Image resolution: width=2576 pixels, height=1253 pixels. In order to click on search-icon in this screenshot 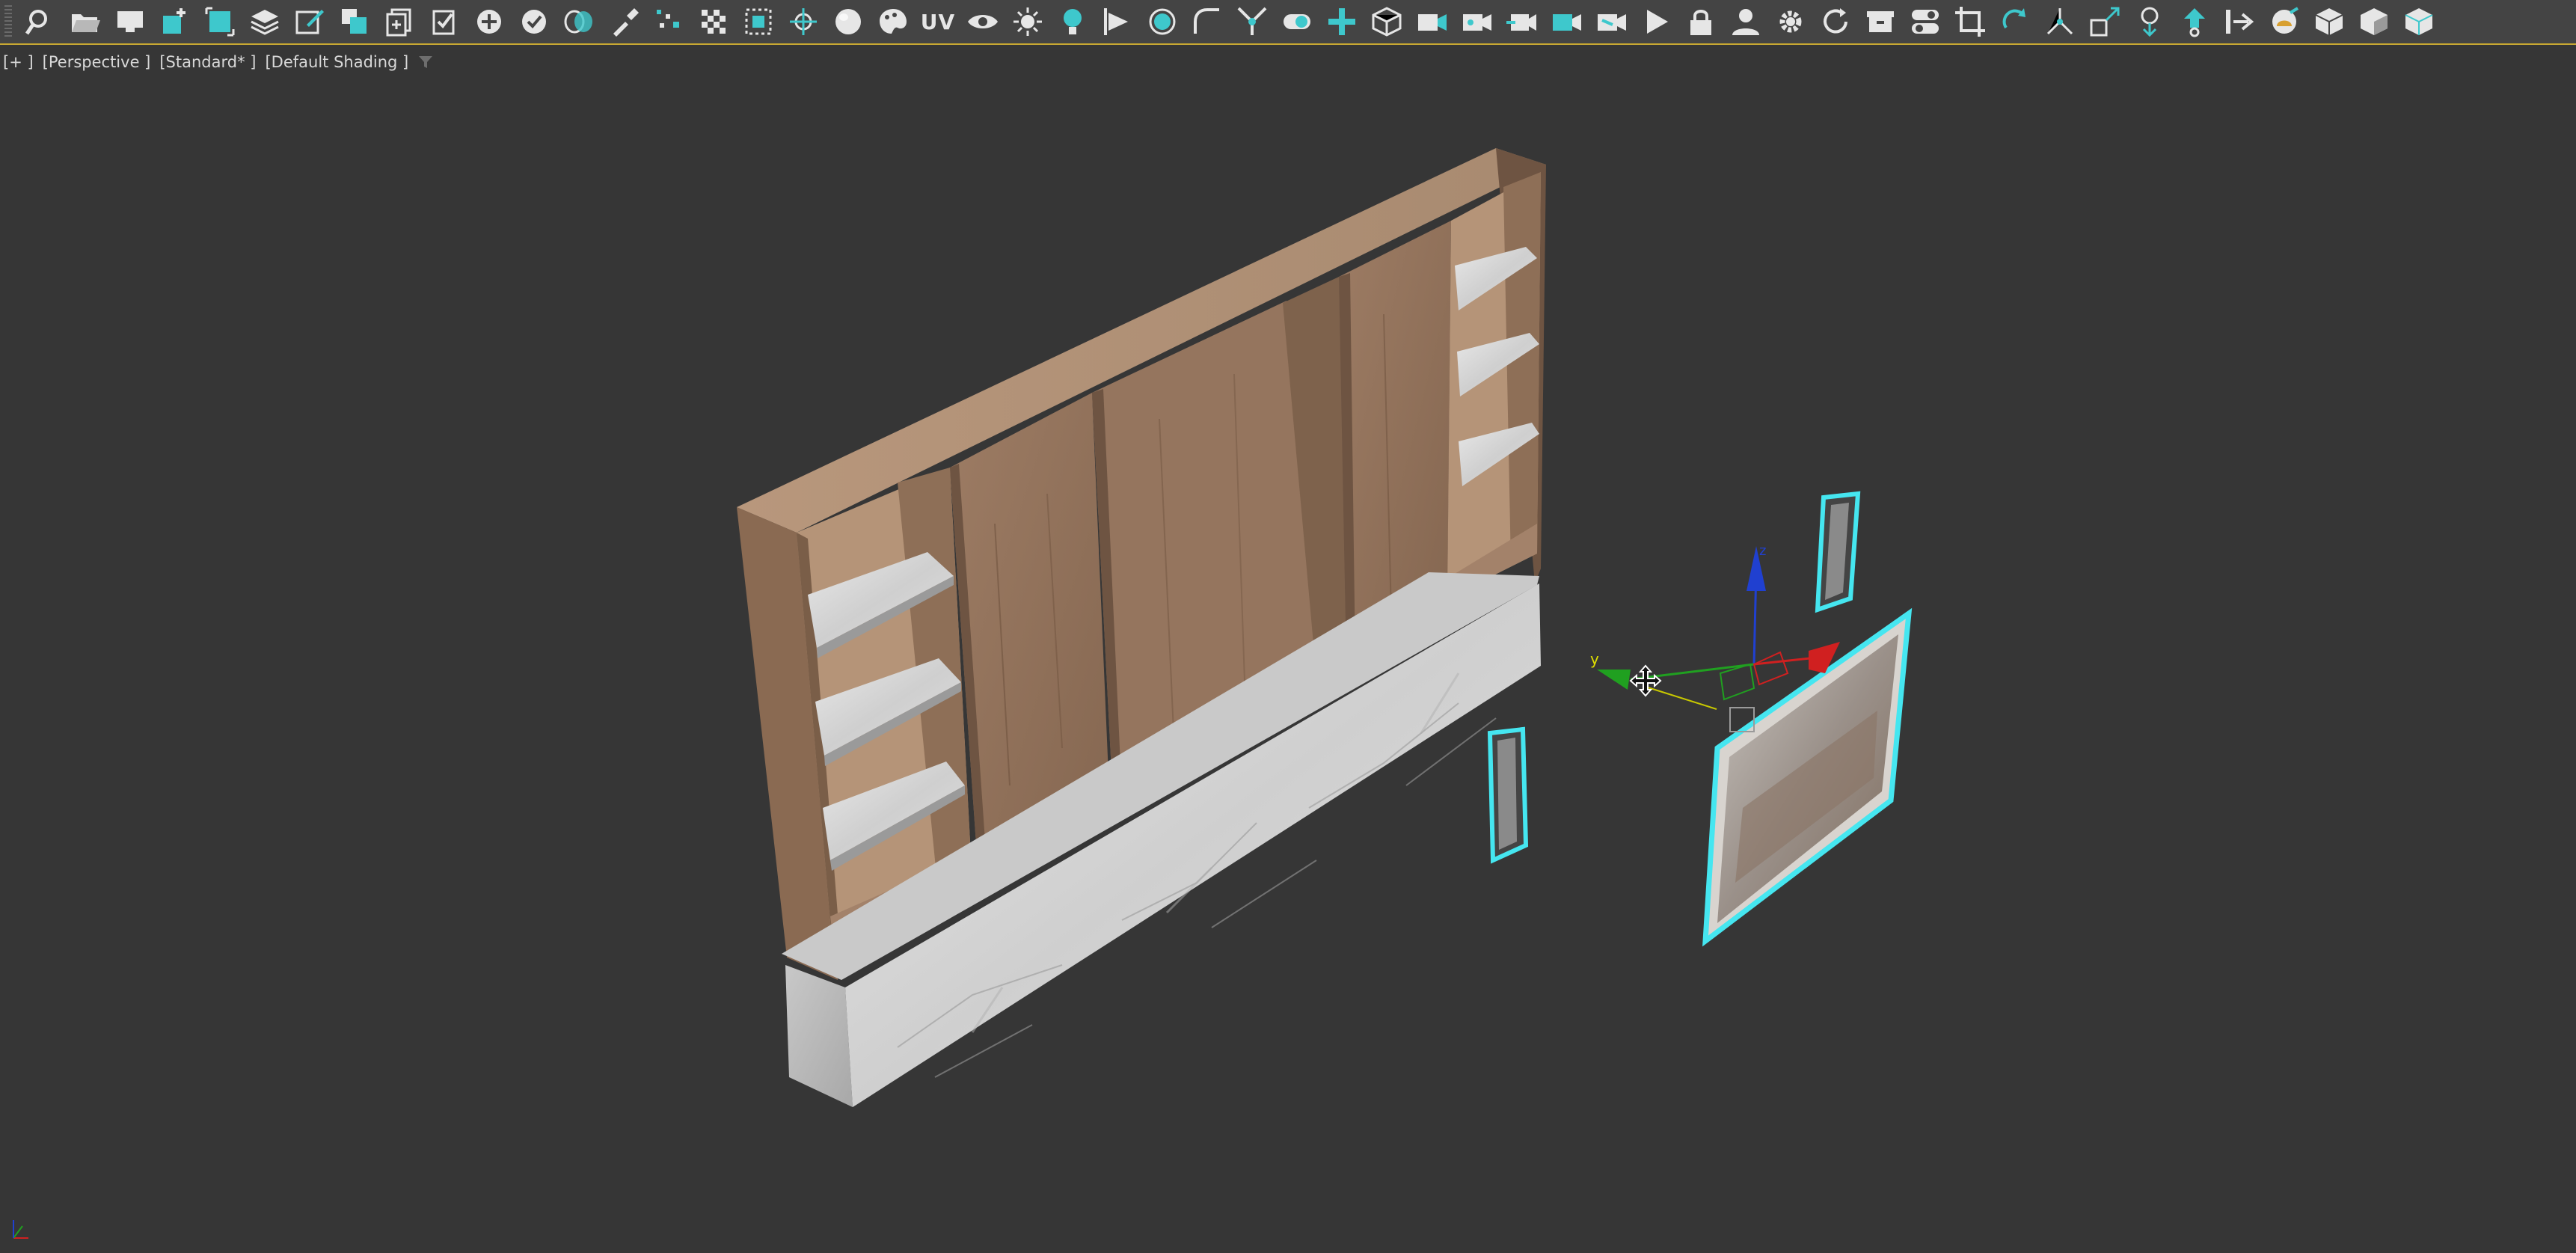, I will do `click(40, 21)`.